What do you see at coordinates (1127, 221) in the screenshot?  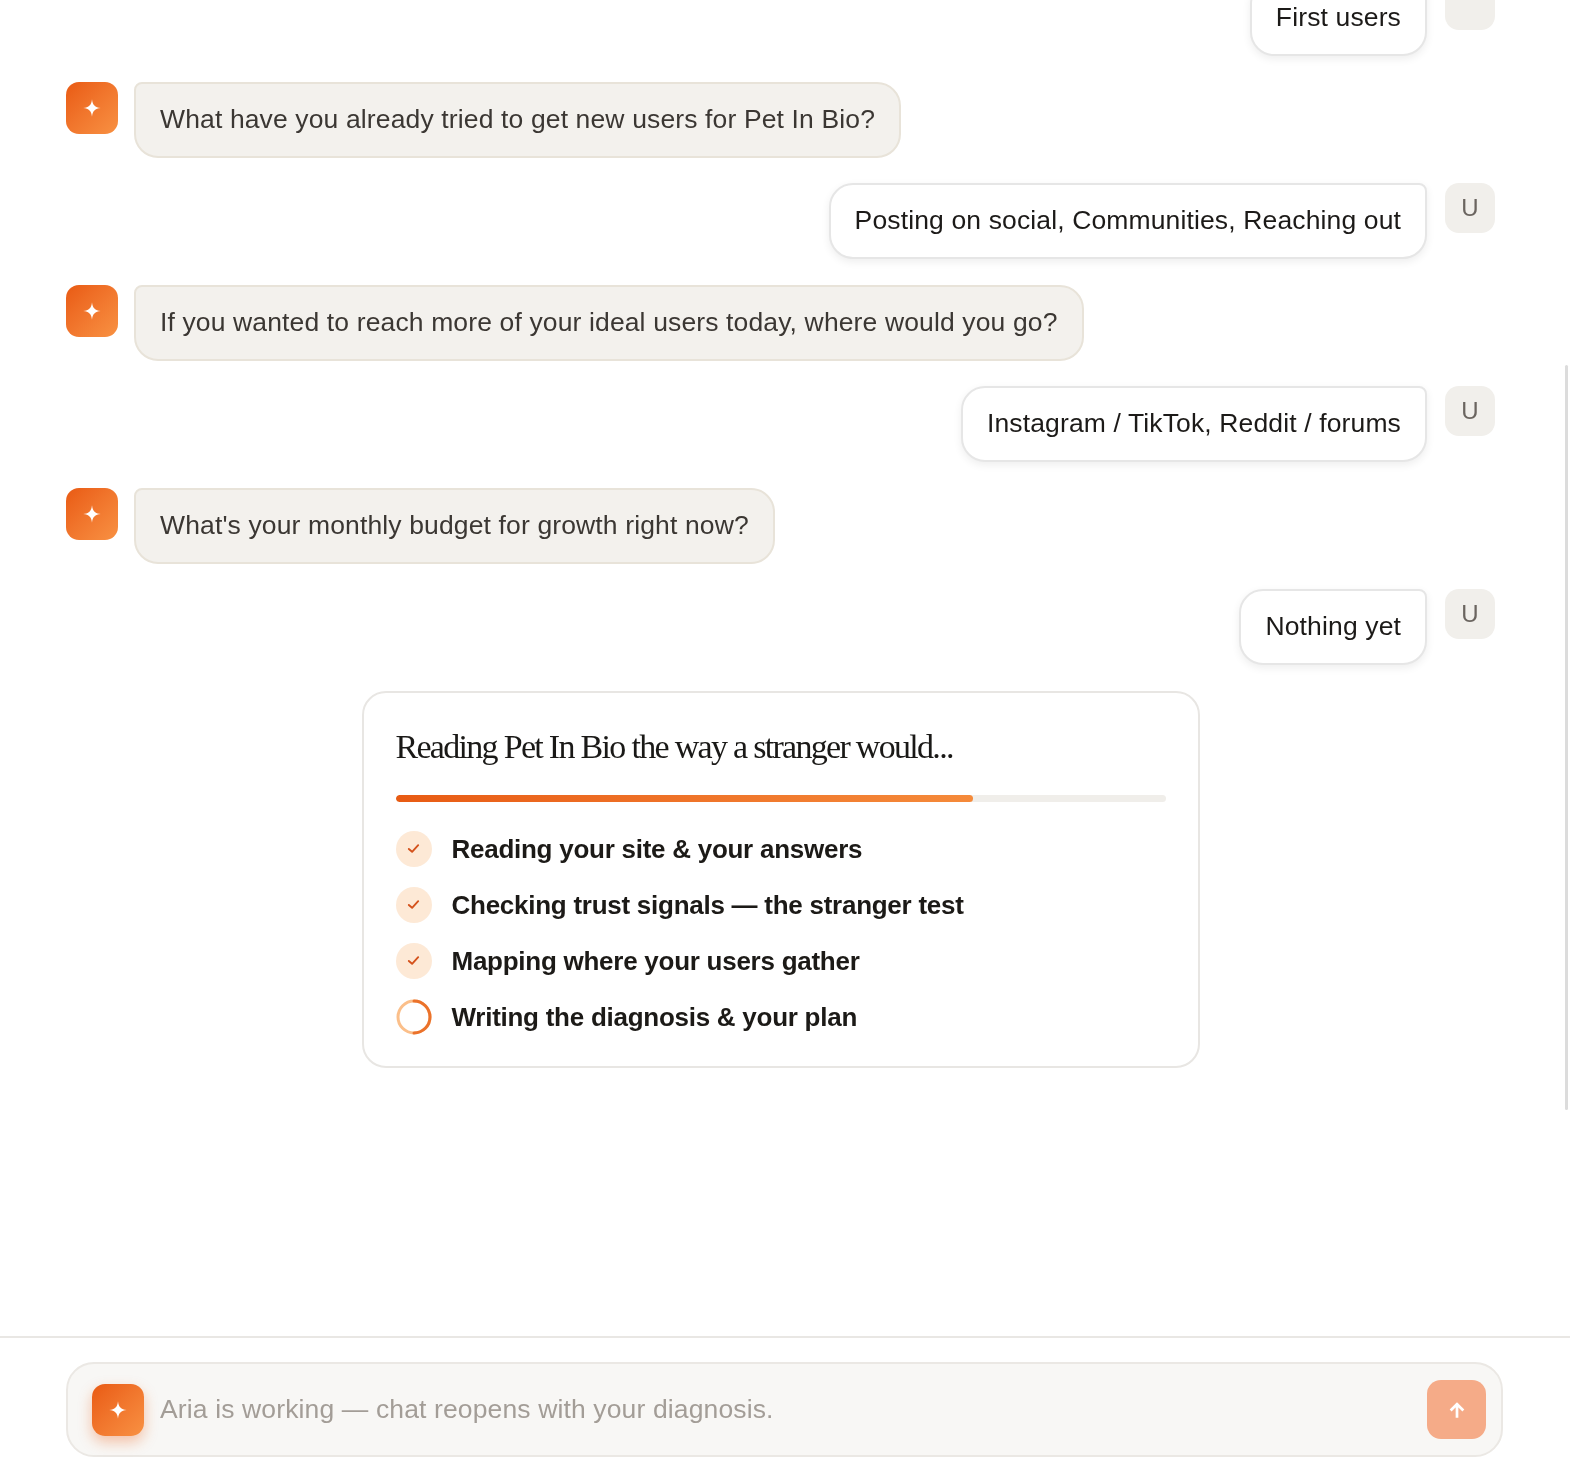 I see `user-message: Posting on social, Communities, Reaching out` at bounding box center [1127, 221].